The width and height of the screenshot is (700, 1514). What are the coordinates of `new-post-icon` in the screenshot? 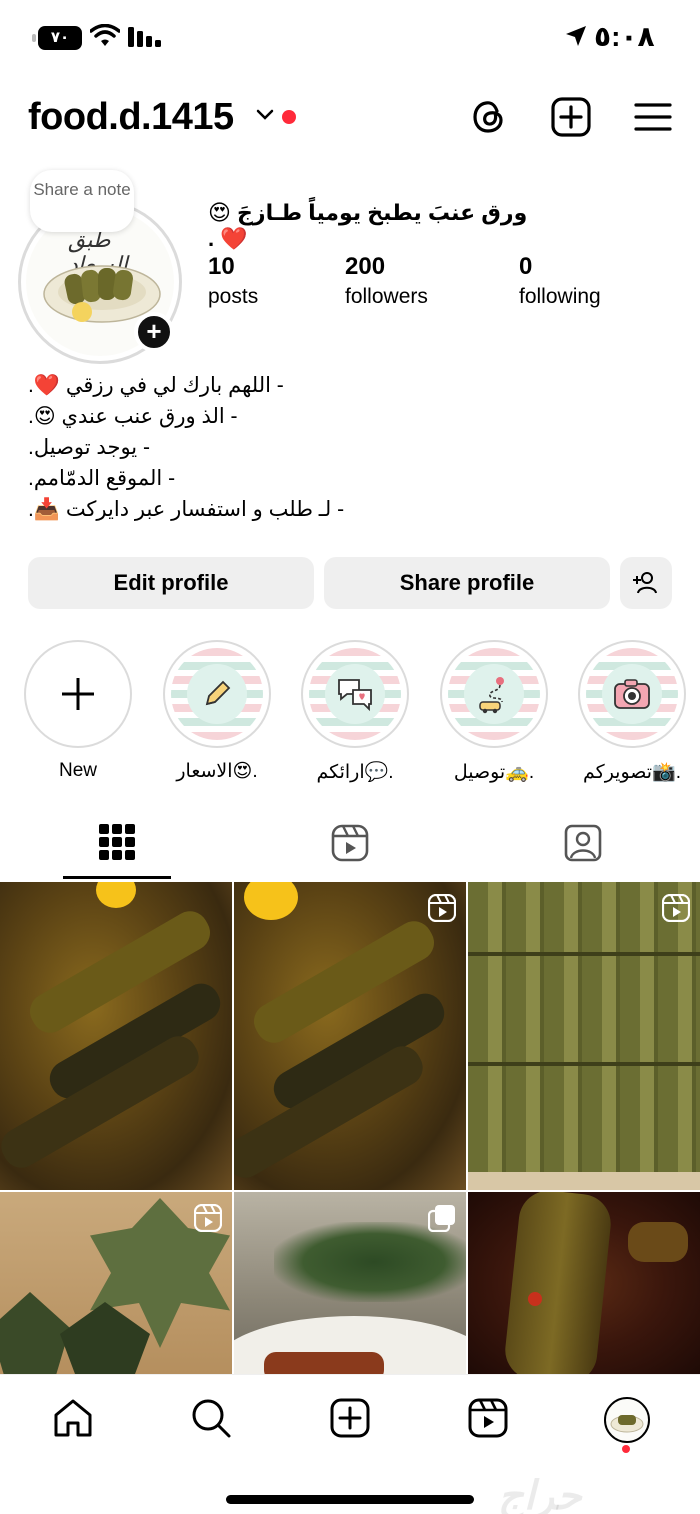 It's located at (571, 117).